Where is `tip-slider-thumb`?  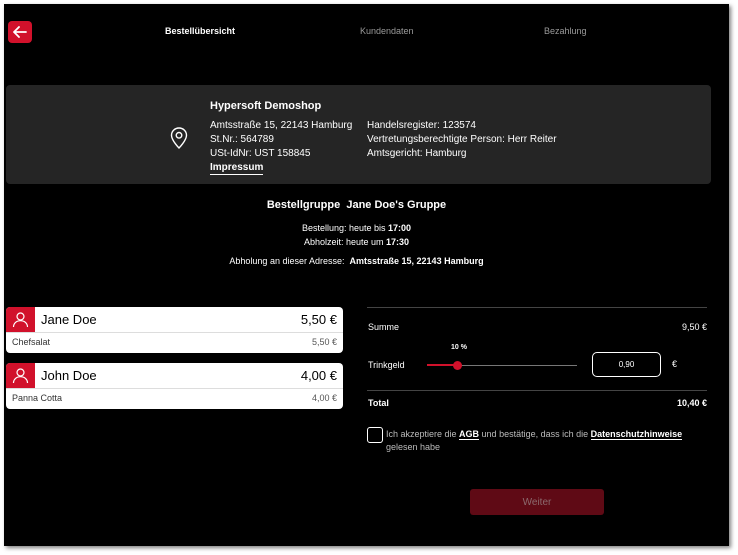 tip-slider-thumb is located at coordinates (457, 365).